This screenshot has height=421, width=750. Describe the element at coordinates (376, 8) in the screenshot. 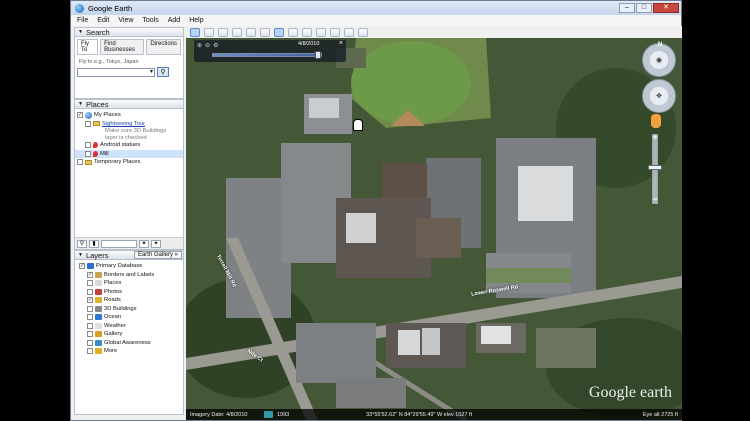

I see `title-bar: Google Earth – □ ✕` at that location.